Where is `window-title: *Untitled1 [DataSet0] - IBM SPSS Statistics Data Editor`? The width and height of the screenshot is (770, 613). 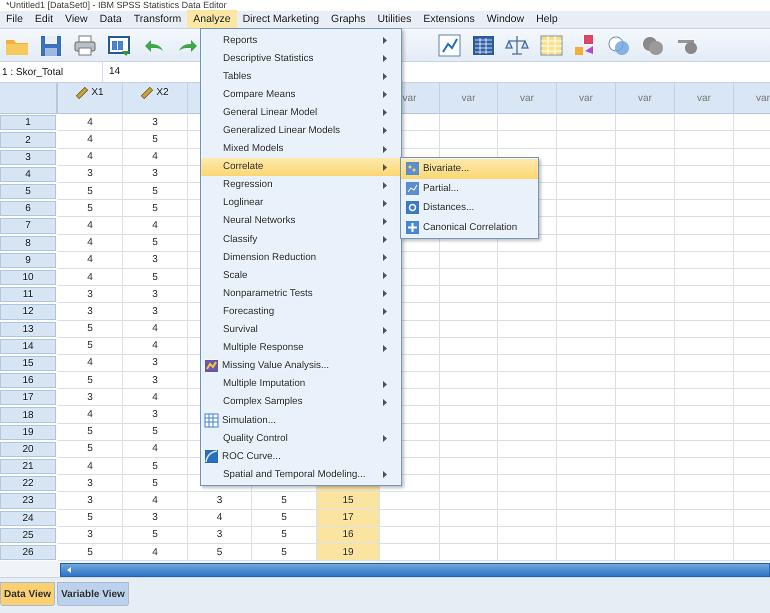
window-title: *Untitled1 [DataSet0] - IBM SPSS Statistics Data Editor is located at coordinates (116, 5).